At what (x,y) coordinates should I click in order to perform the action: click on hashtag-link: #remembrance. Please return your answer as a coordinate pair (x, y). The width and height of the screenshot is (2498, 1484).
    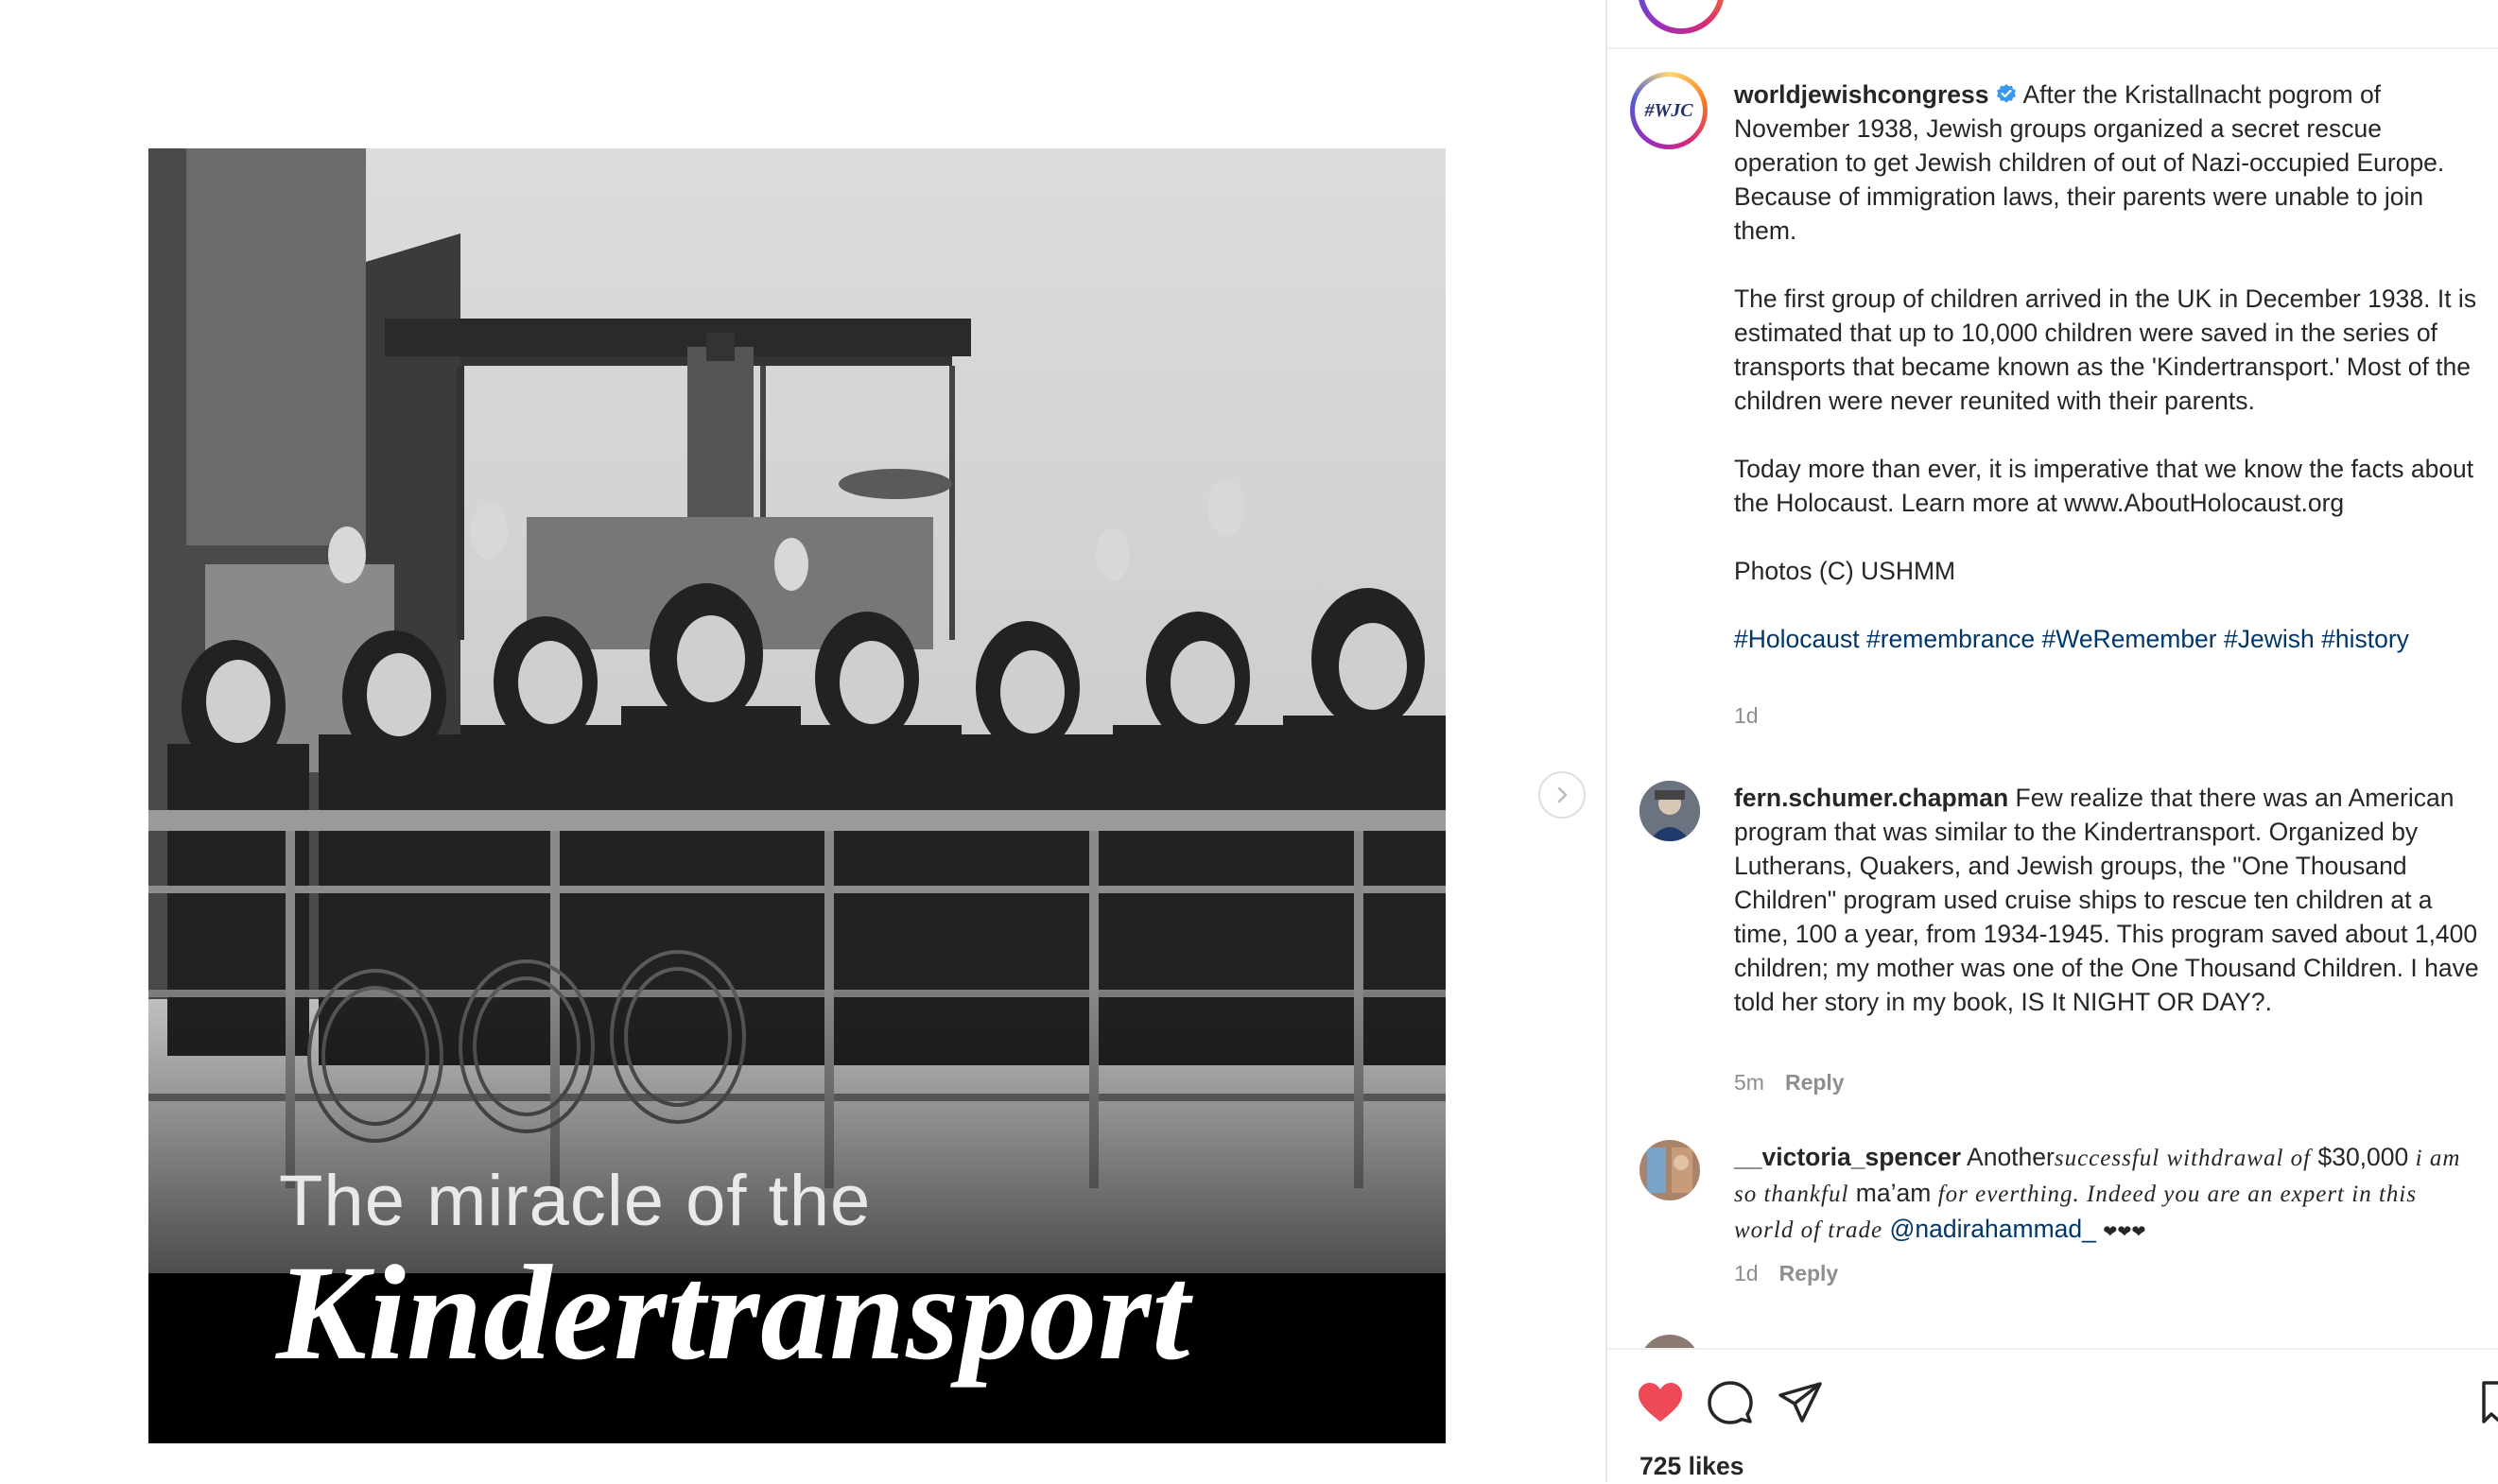
    Looking at the image, I should click on (1950, 639).